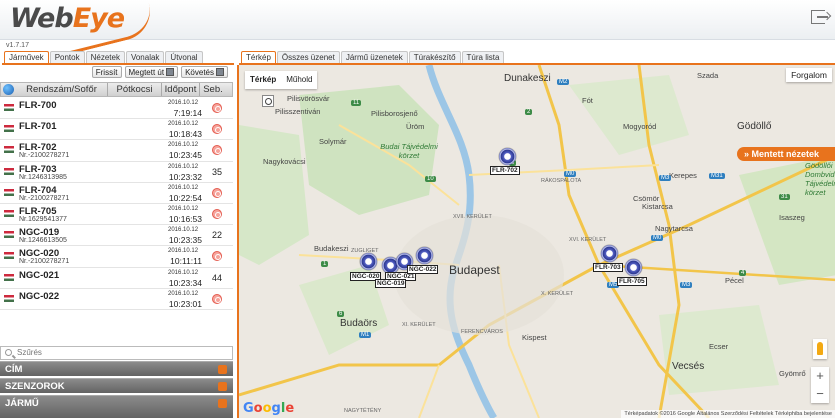  Describe the element at coordinates (135, 89) in the screenshot. I see `col-trailer: Pótkocsi` at that location.